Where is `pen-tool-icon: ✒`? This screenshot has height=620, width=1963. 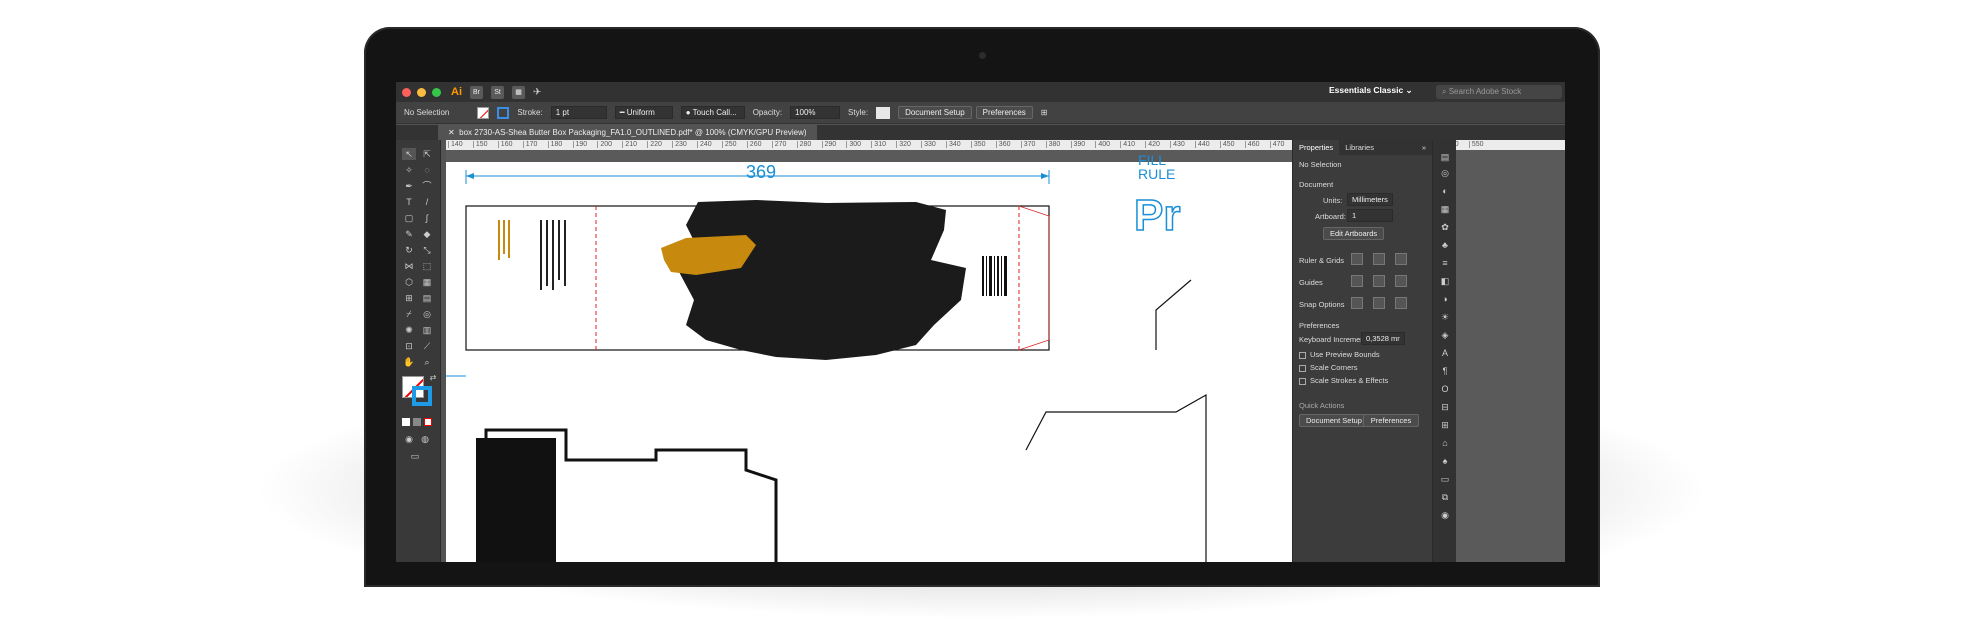 pen-tool-icon: ✒ is located at coordinates (409, 186).